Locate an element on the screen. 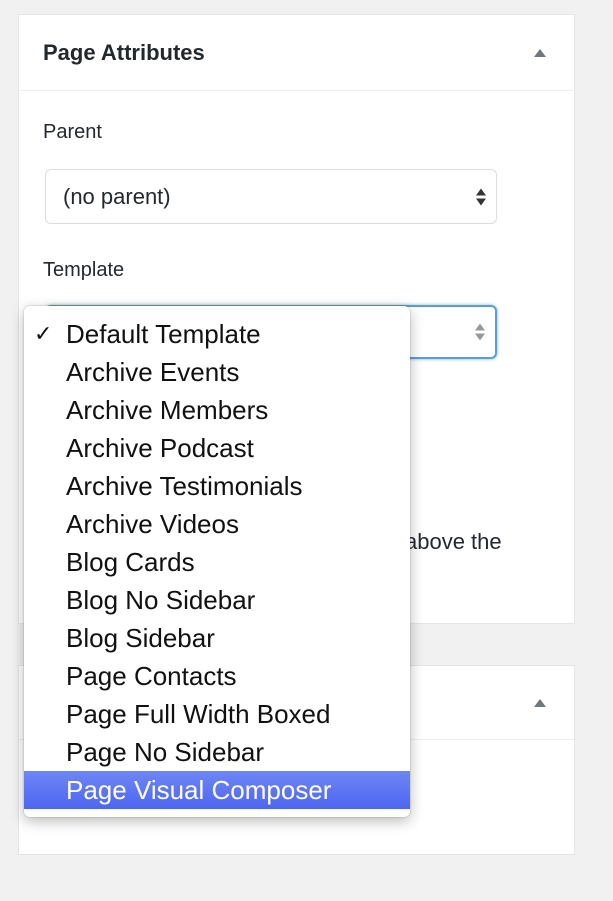 This screenshot has width=613, height=901. template-label: Template is located at coordinates (84, 270).